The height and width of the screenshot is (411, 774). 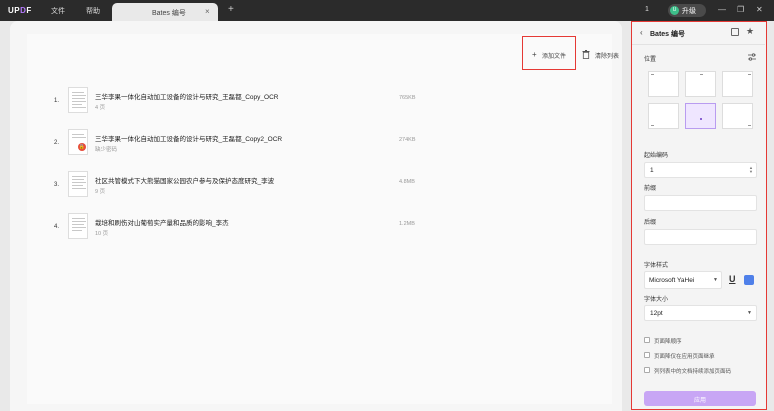 What do you see at coordinates (663, 84) in the screenshot?
I see `position-top-left` at bounding box center [663, 84].